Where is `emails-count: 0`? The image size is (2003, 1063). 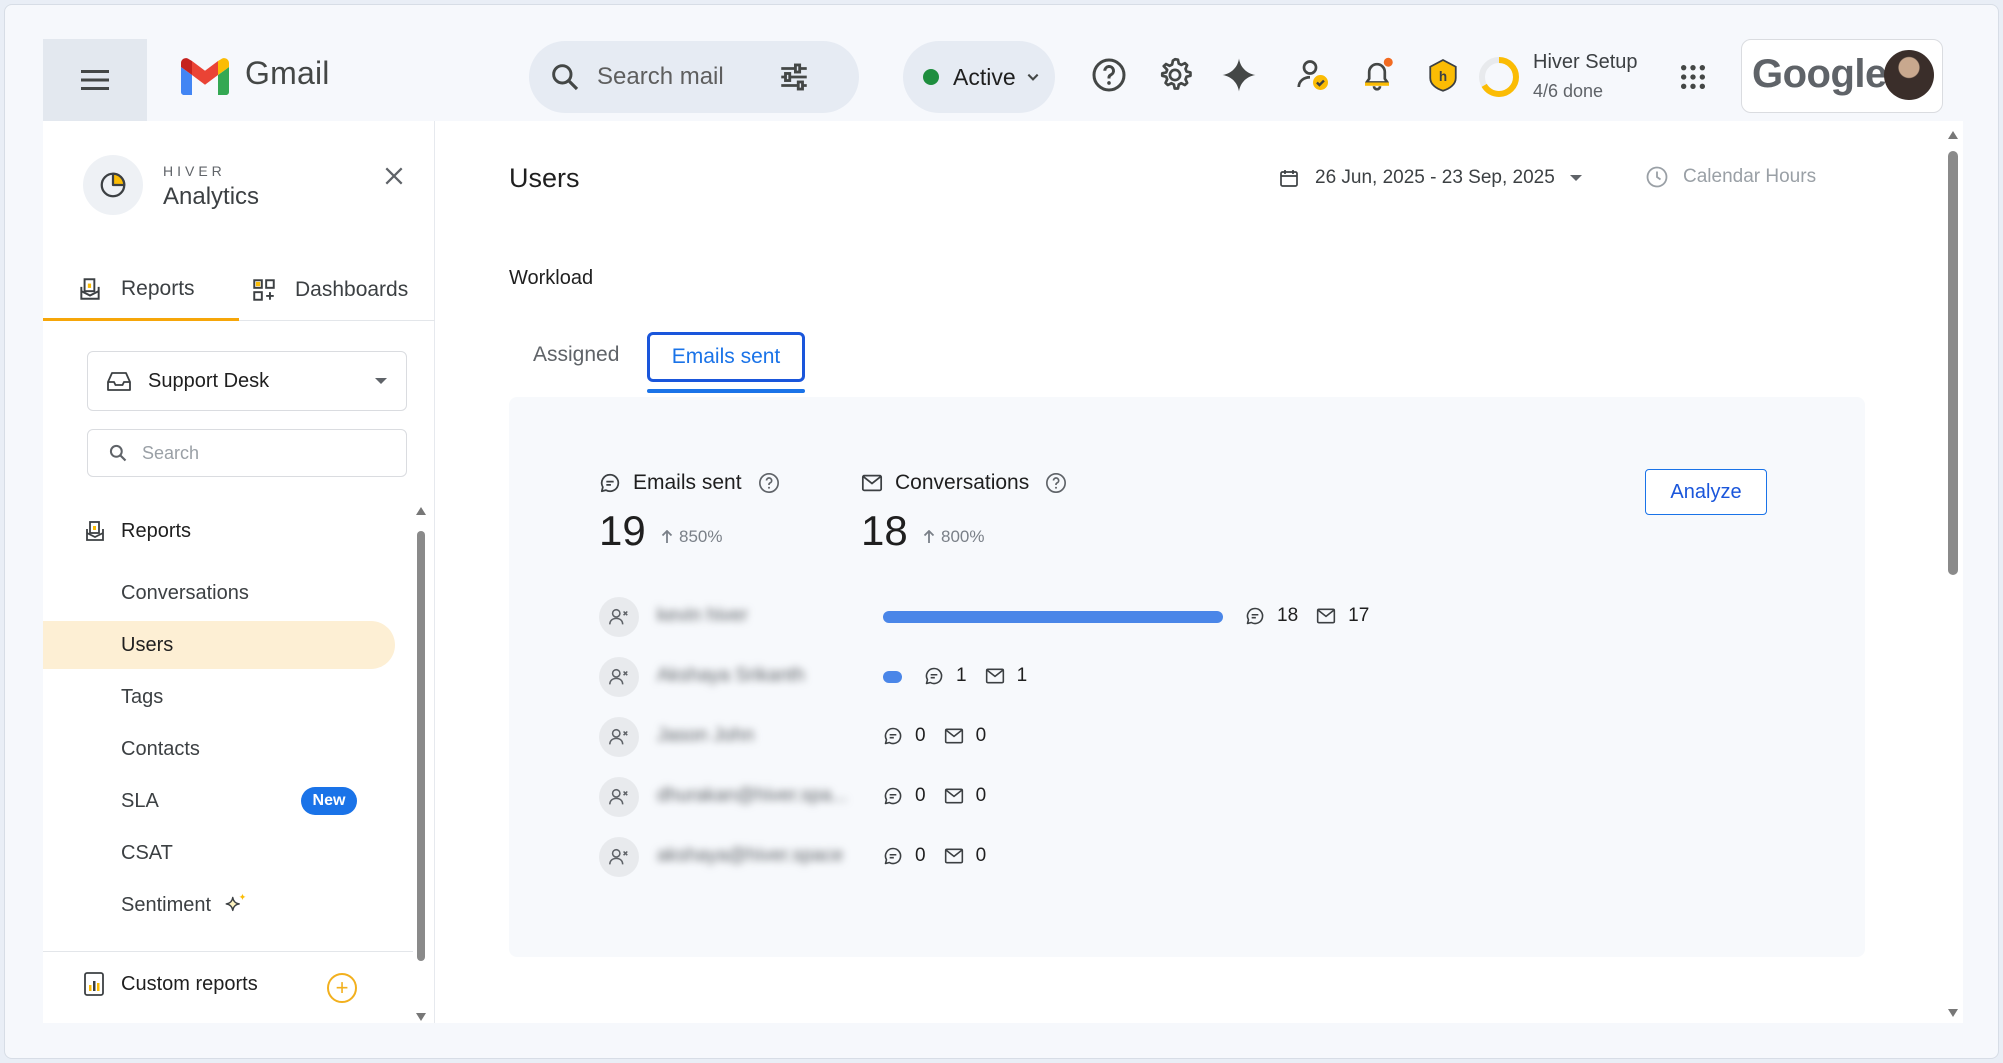 emails-count: 0 is located at coordinates (920, 795).